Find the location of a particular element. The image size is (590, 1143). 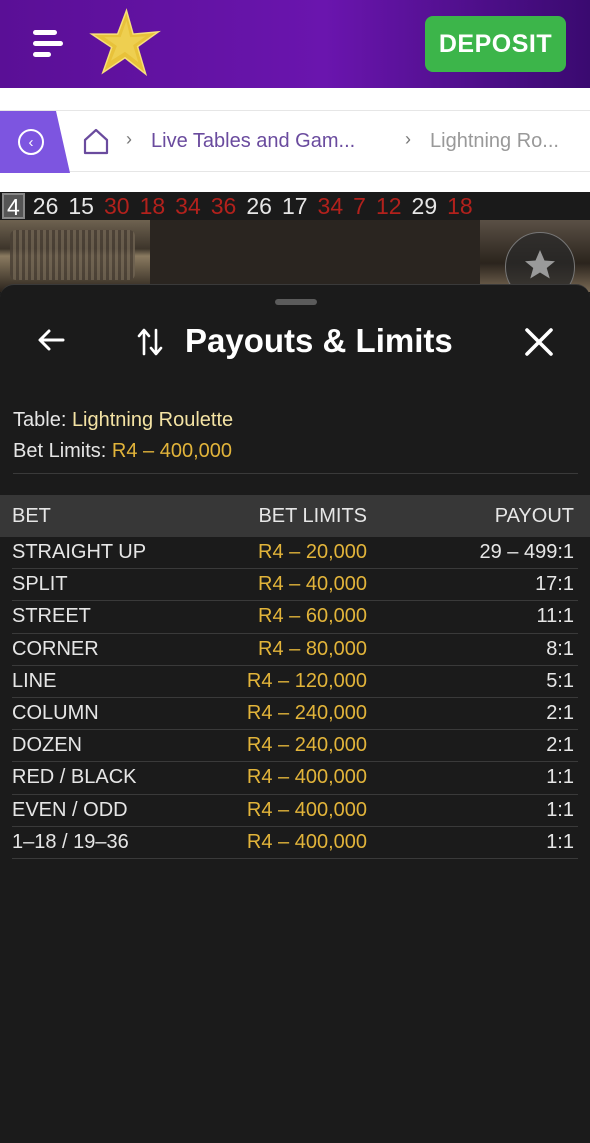

bet-type-cell: STRAIGHT UP is located at coordinates (79, 552).